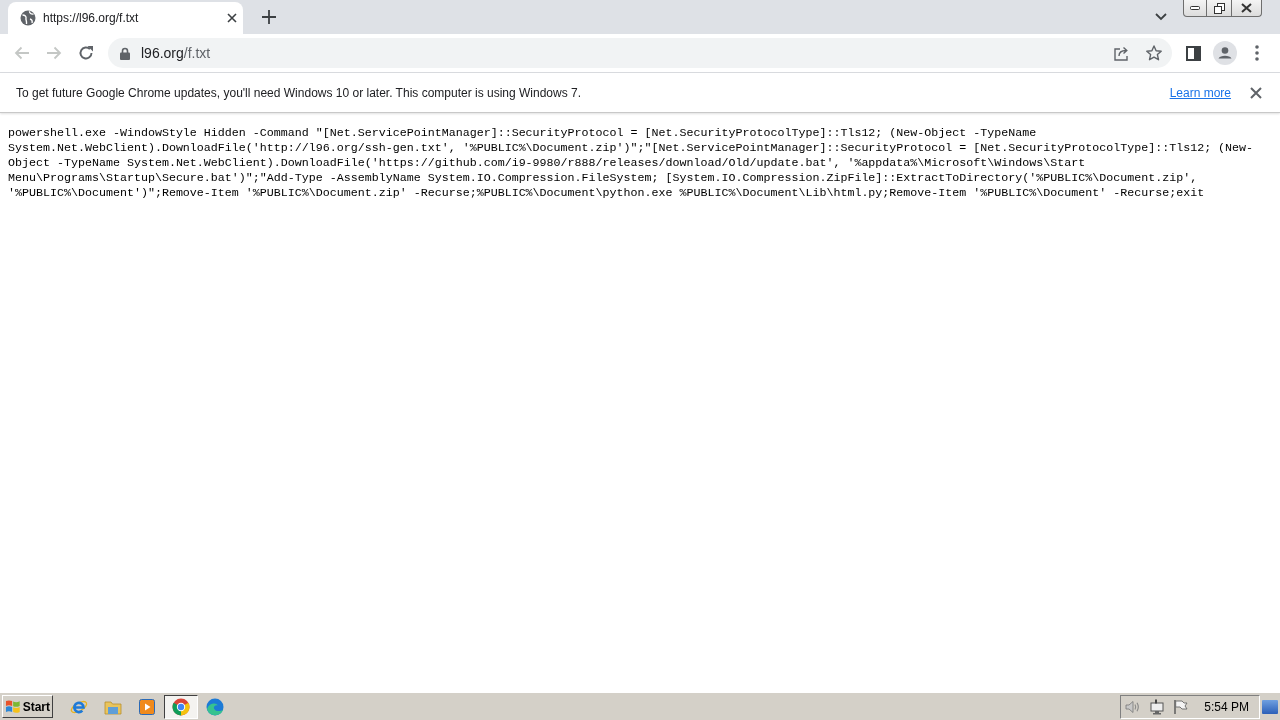 The width and height of the screenshot is (1280, 720). I want to click on clock-time: 5:54 PM, so click(1226, 706).